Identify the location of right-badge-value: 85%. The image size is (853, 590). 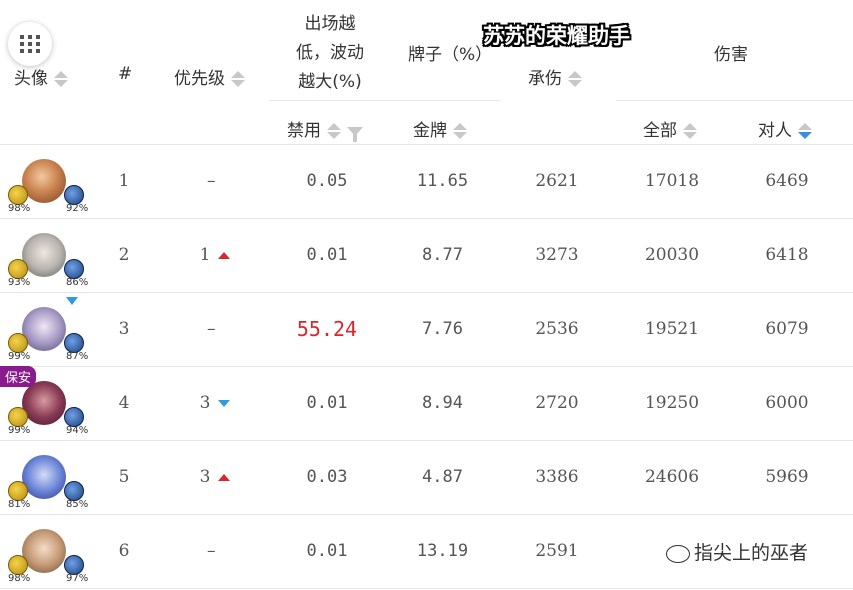
(77, 504).